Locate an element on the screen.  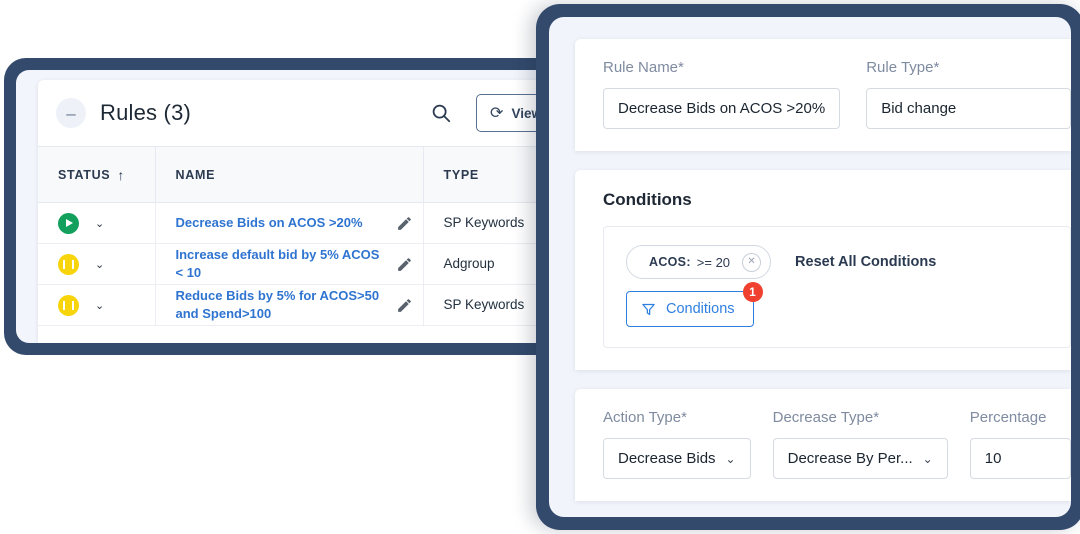
rule-name-link: Increase default bid by 5% ACOS < 10 is located at coordinates (282, 264).